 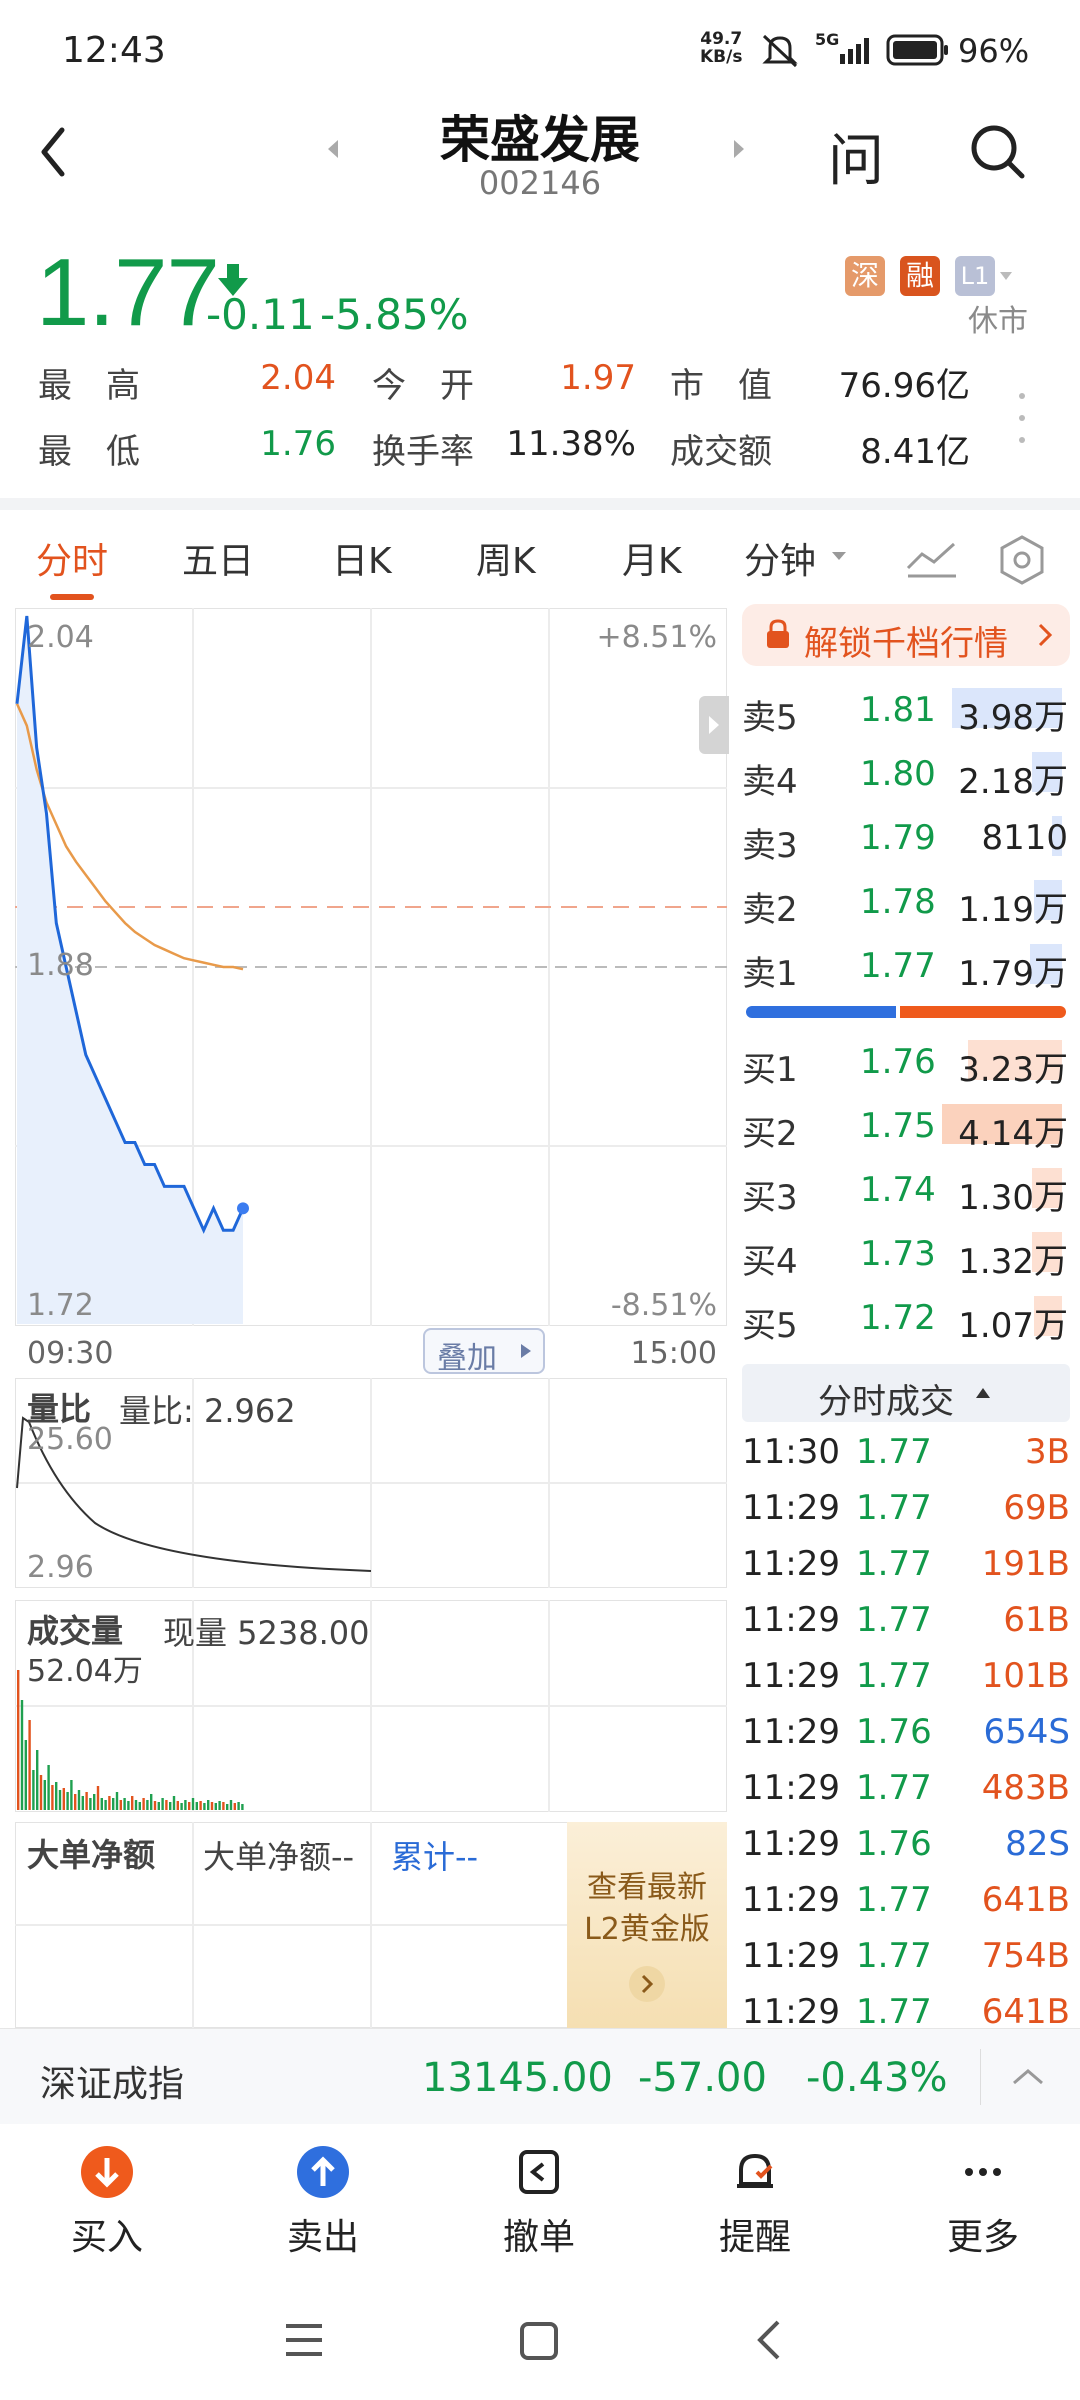 What do you see at coordinates (770, 910) in the screenshot?
I see `sell-2-label: 卖2` at bounding box center [770, 910].